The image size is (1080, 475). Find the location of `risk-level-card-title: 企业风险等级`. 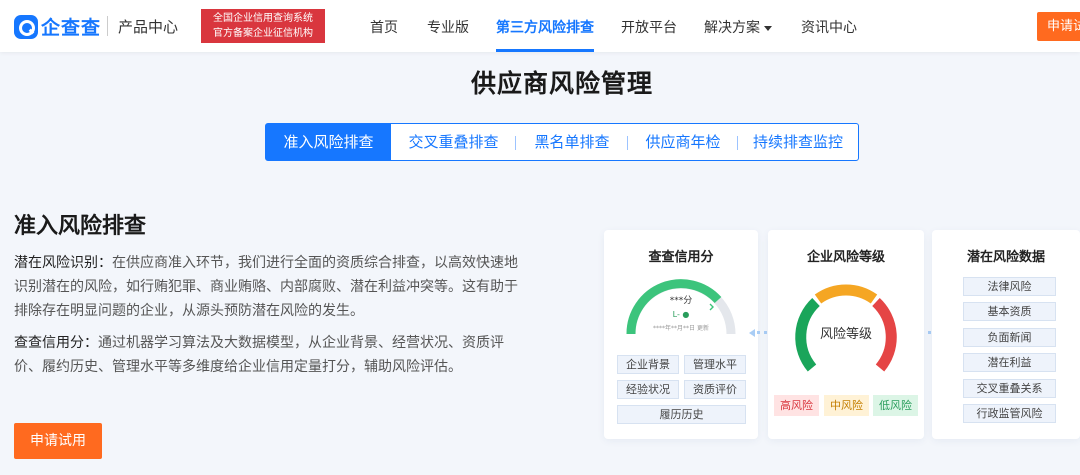

risk-level-card-title: 企业风险等级 is located at coordinates (845, 257).